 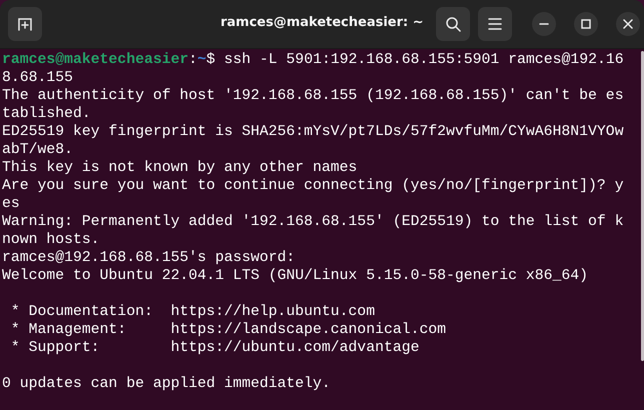 What do you see at coordinates (215, 348) in the screenshot?
I see `output-line: * Support: https://ubuntu.com/advantage` at bounding box center [215, 348].